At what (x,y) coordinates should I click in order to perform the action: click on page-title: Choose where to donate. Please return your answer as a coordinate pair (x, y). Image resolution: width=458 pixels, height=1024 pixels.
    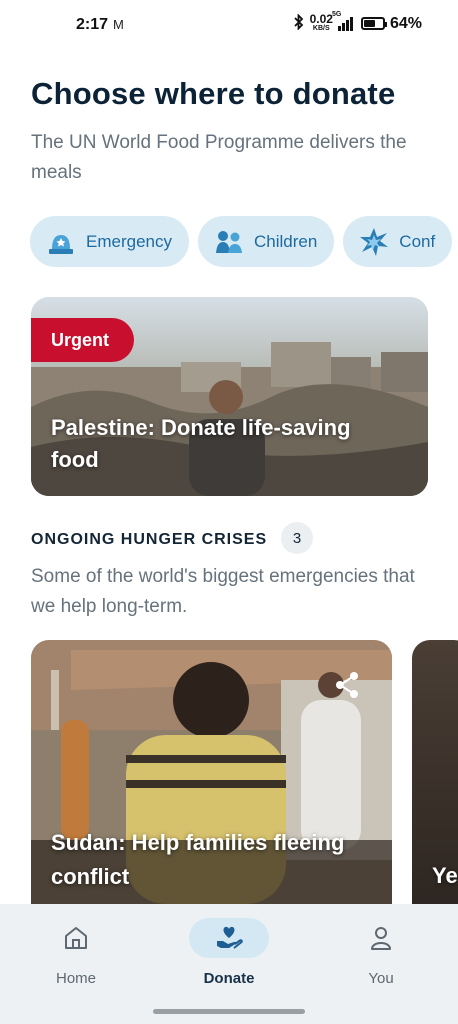
    Looking at the image, I should click on (213, 93).